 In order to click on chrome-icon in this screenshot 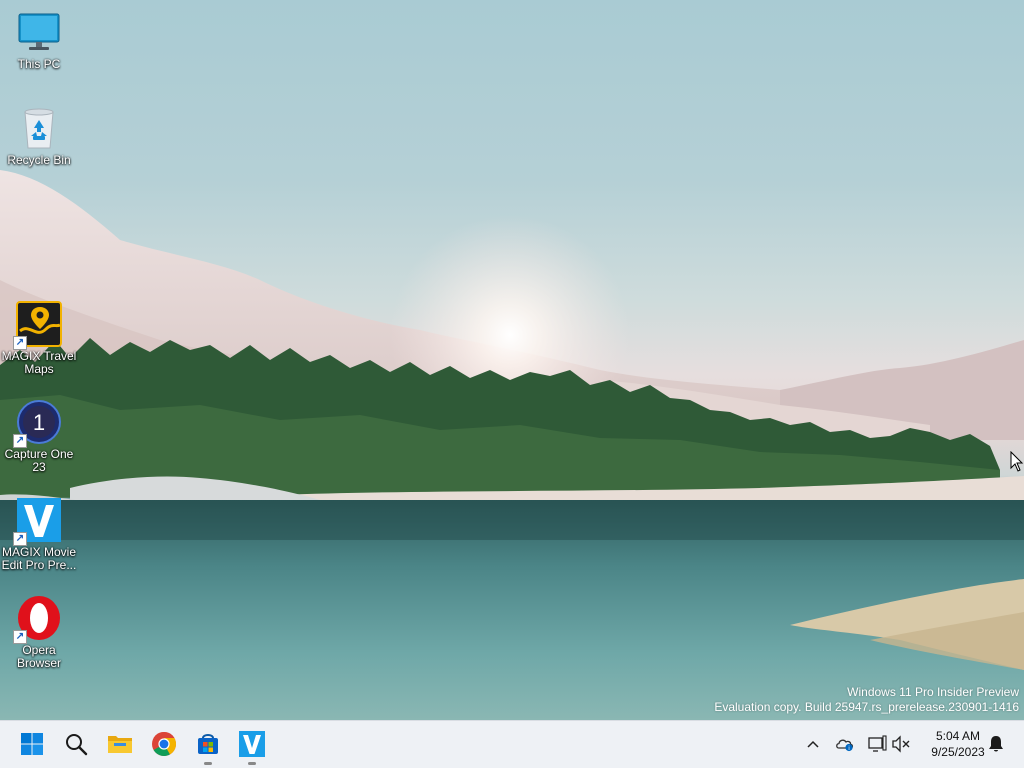, I will do `click(164, 744)`.